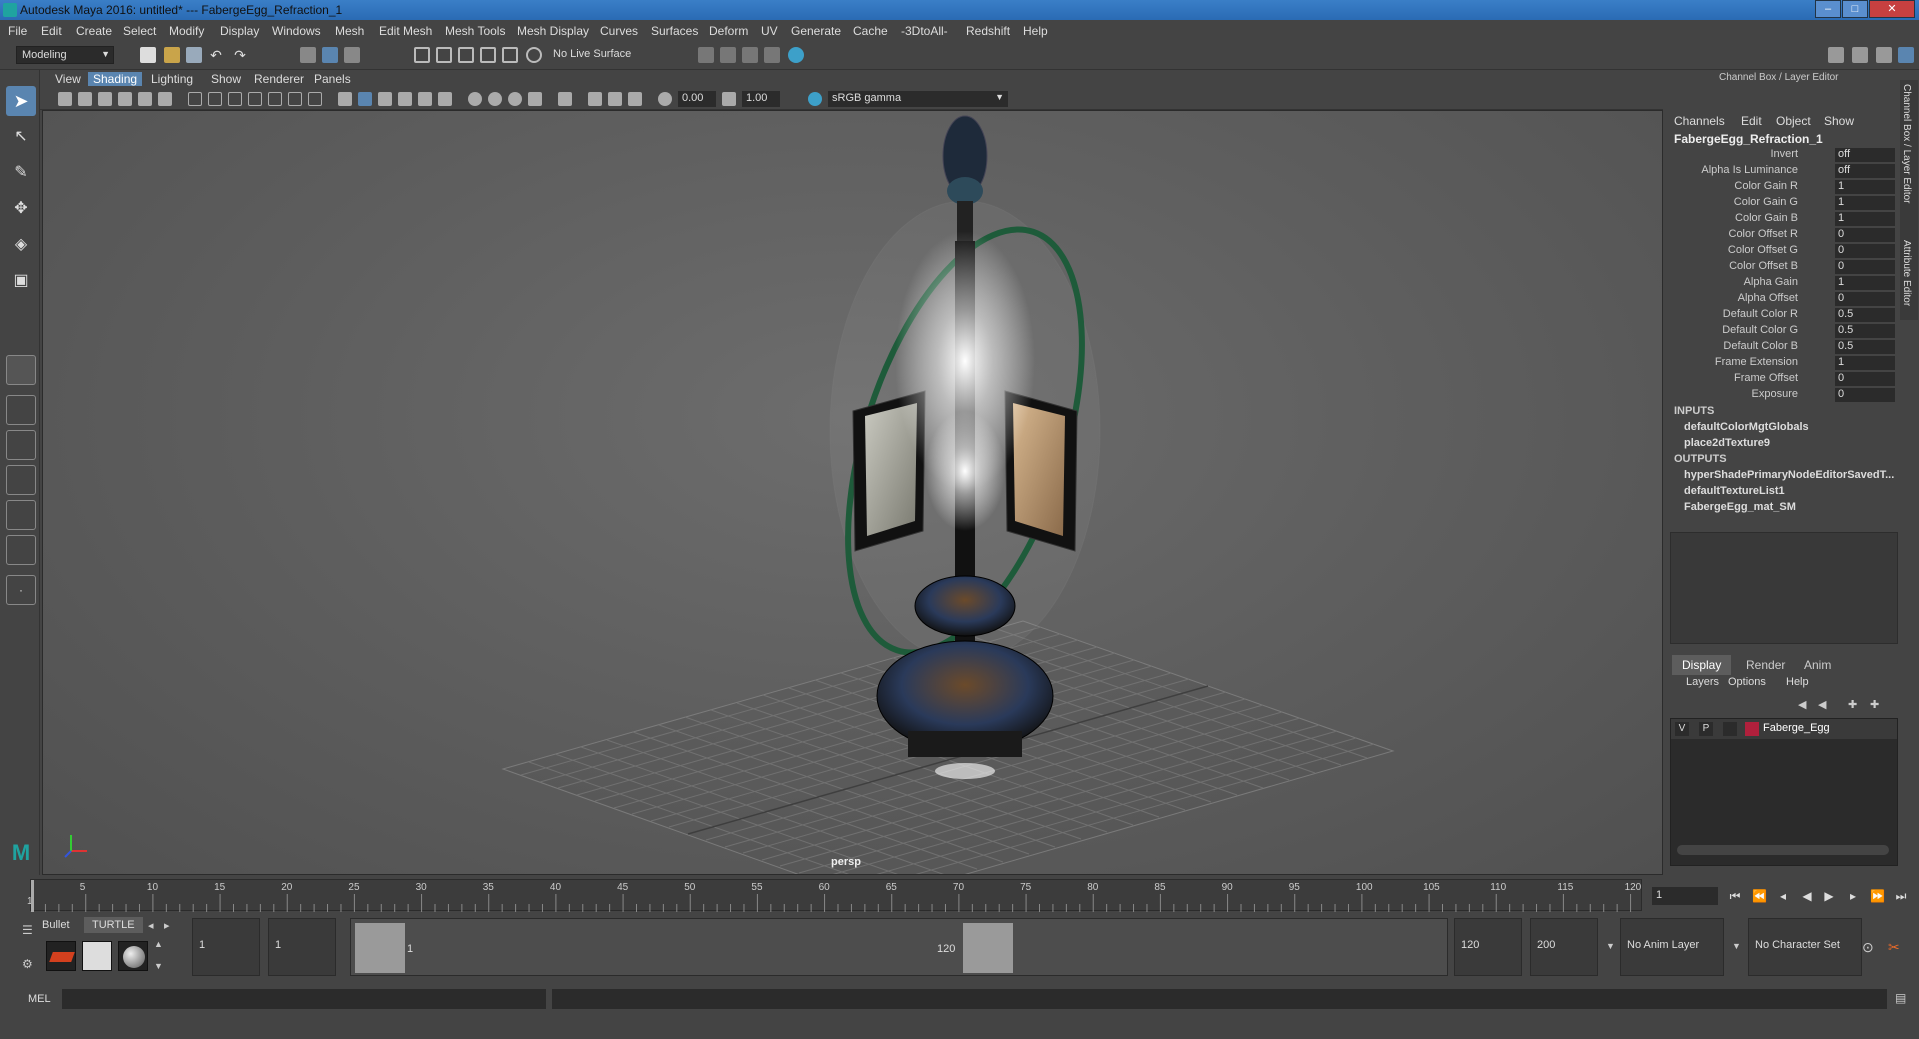 The height and width of the screenshot is (1039, 1919). I want to click on chevron-down-icon: ▼, so click(1610, 946).